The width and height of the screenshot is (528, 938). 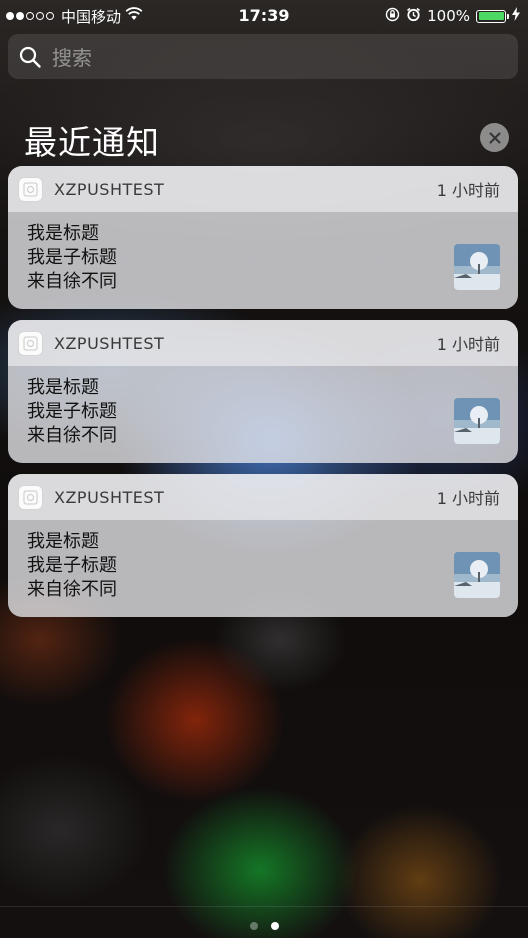 What do you see at coordinates (392, 16) in the screenshot?
I see `orientation-lock-icon` at bounding box center [392, 16].